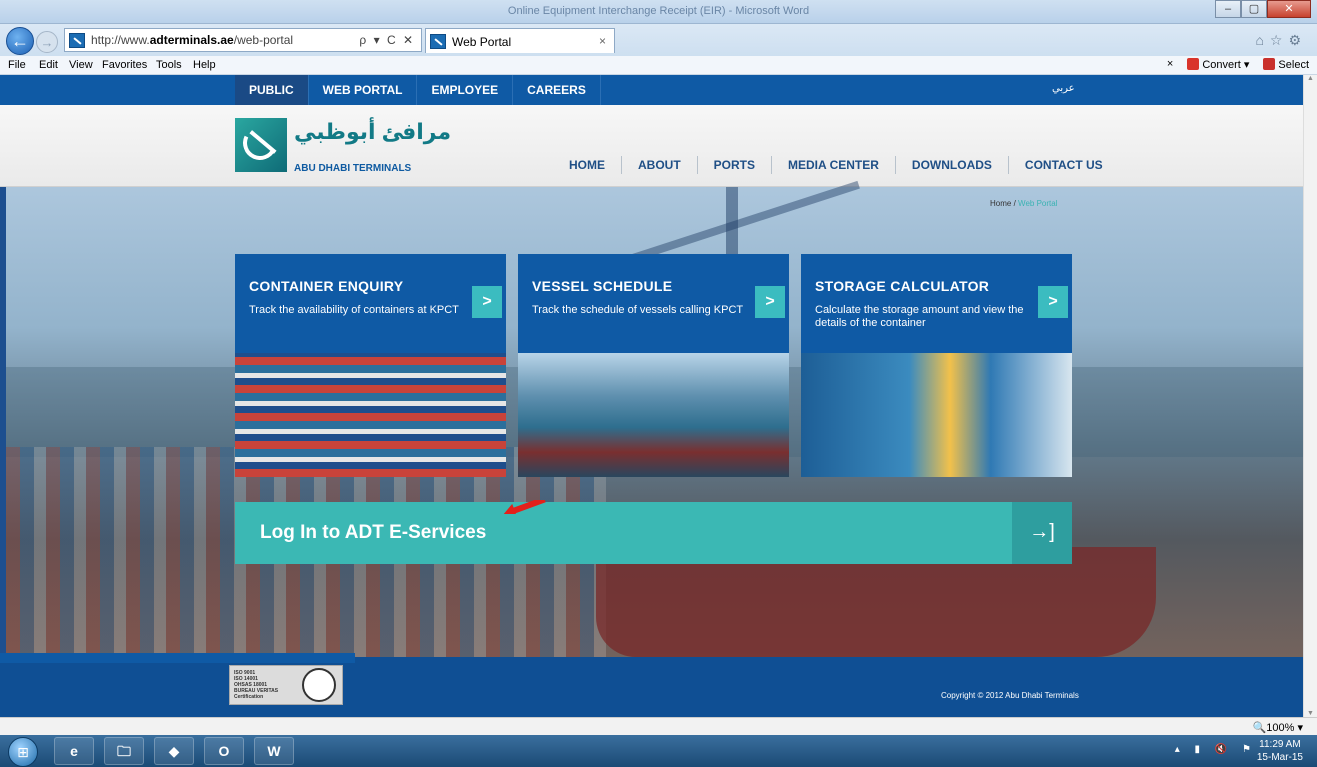  Describe the element at coordinates (658, 751) in the screenshot. I see `windows-taskbar: ⊞ e 🗀 ◆ O W ▴ ▮ 🔇 ⚑ 11:29 AM 15-Mar-15` at that location.